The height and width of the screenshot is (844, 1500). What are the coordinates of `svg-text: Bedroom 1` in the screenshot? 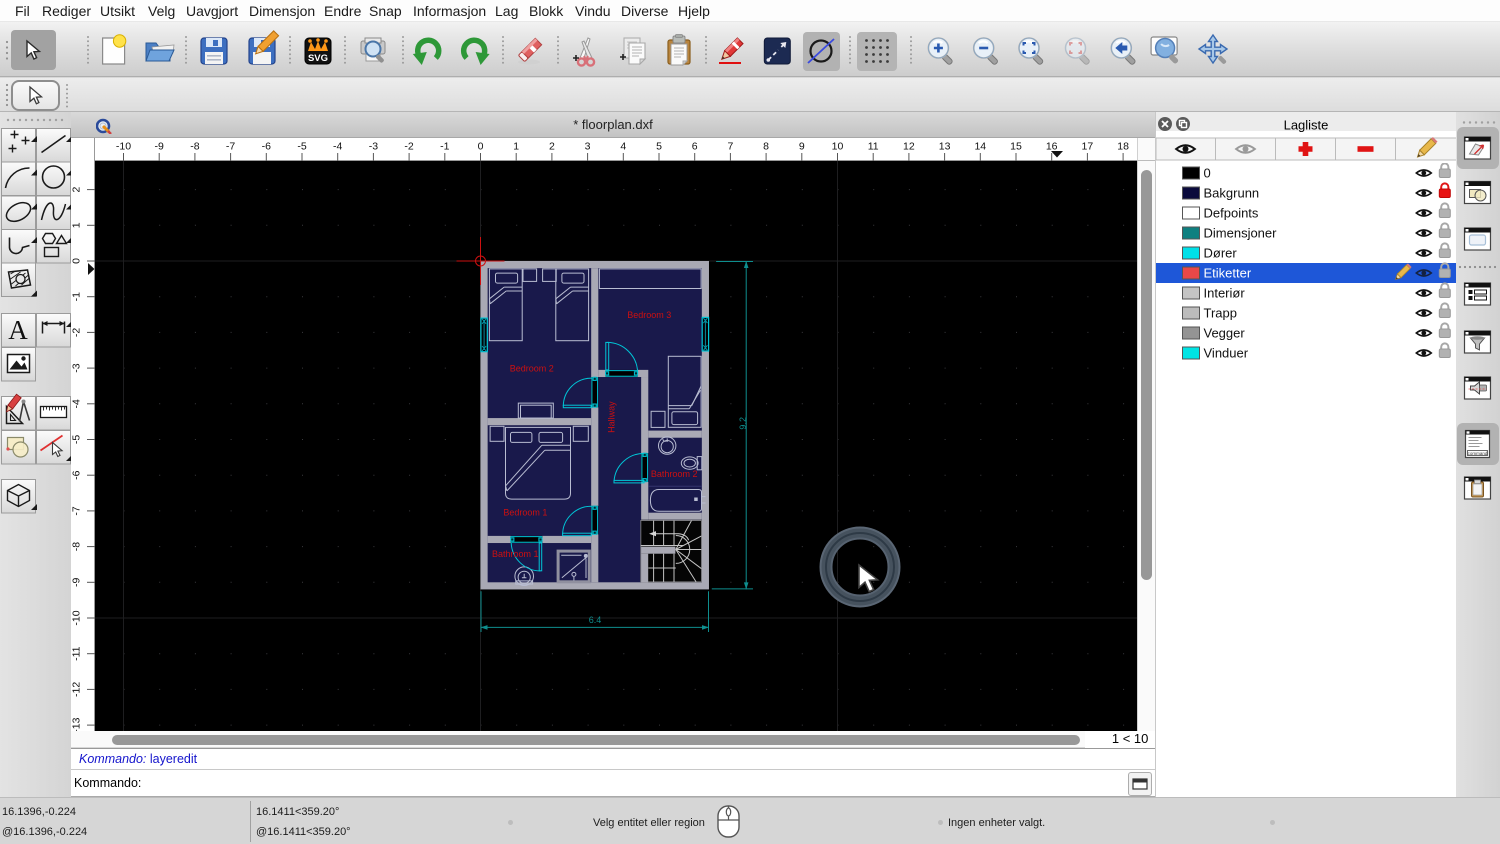 It's located at (525, 513).